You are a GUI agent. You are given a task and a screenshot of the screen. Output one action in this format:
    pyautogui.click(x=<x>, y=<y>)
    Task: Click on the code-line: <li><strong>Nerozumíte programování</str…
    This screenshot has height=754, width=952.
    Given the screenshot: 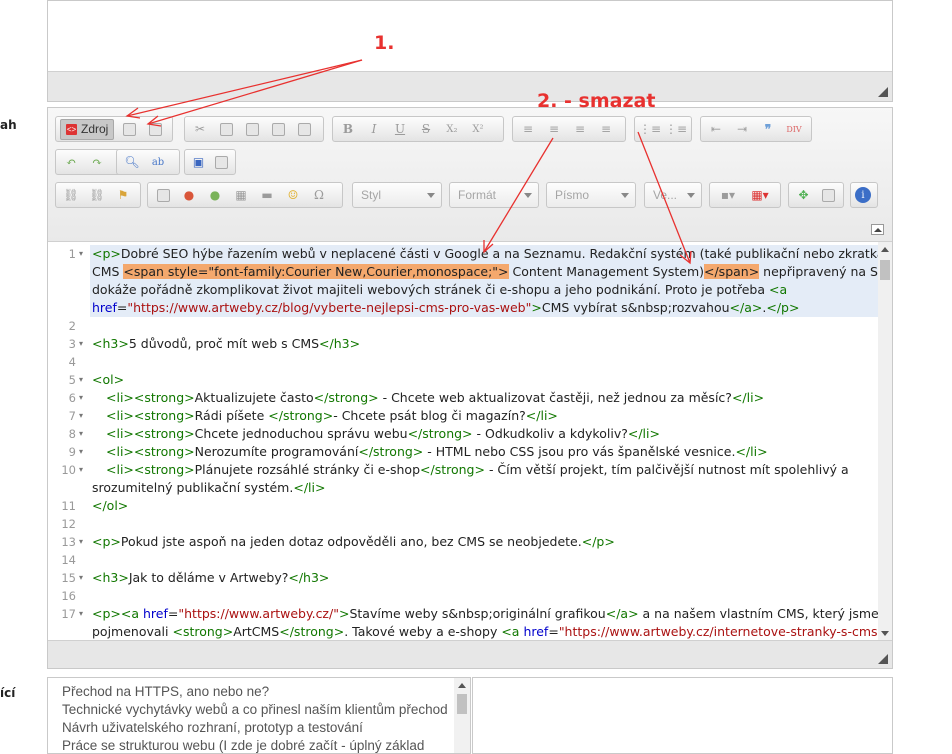 What is the action you would take?
    pyautogui.click(x=437, y=451)
    